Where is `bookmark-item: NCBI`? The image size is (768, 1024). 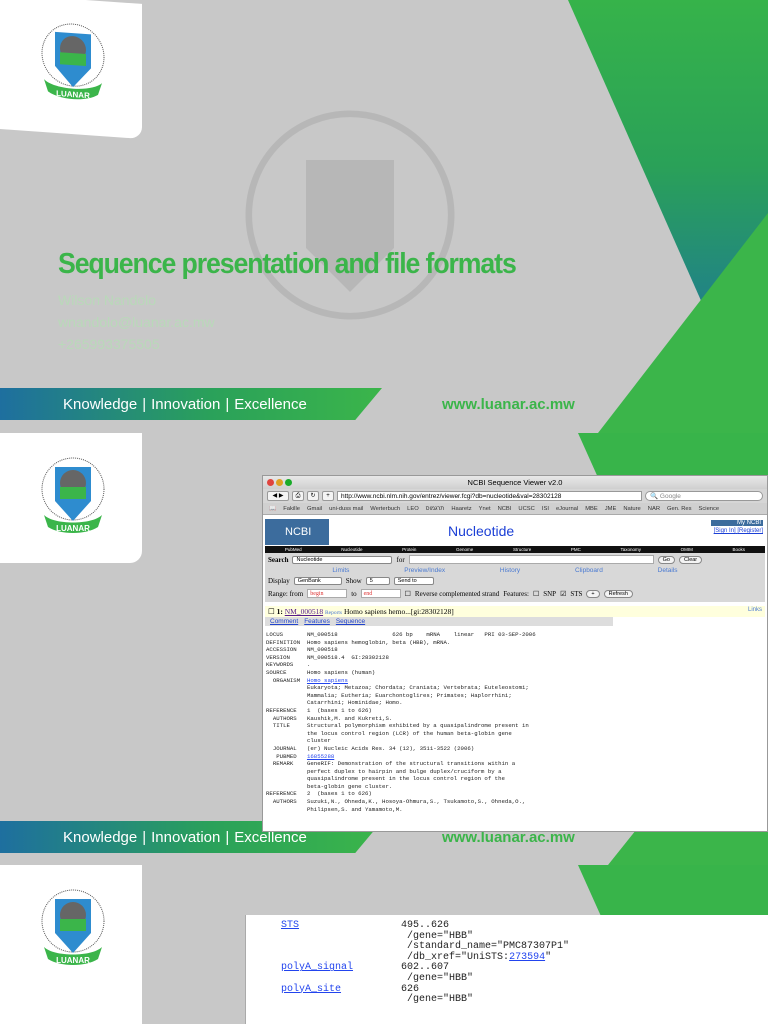 bookmark-item: NCBI is located at coordinates (505, 508).